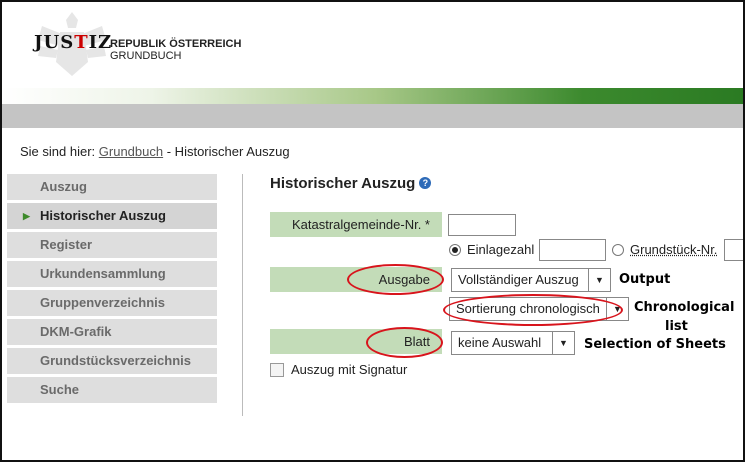  What do you see at coordinates (618, 250) in the screenshot?
I see `radio-grundstueck` at bounding box center [618, 250].